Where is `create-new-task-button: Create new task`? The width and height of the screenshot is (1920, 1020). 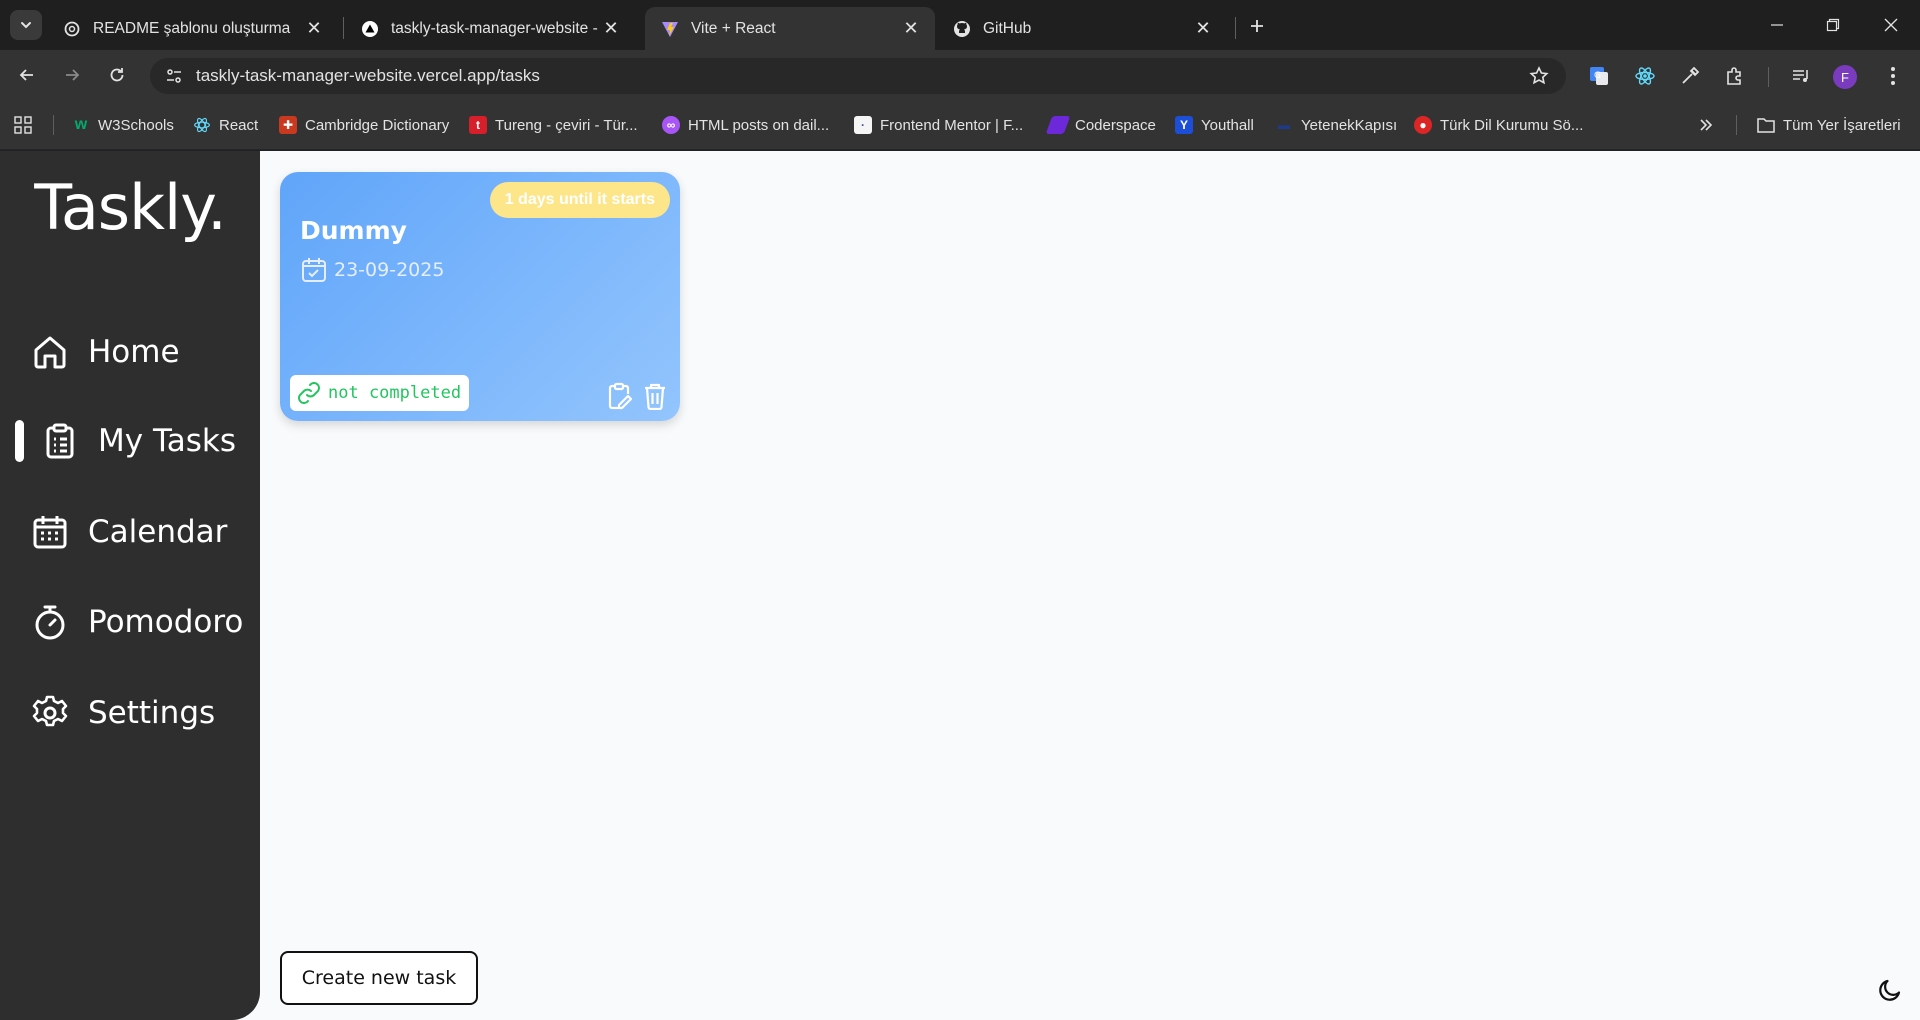
create-new-task-button: Create new task is located at coordinates (379, 978).